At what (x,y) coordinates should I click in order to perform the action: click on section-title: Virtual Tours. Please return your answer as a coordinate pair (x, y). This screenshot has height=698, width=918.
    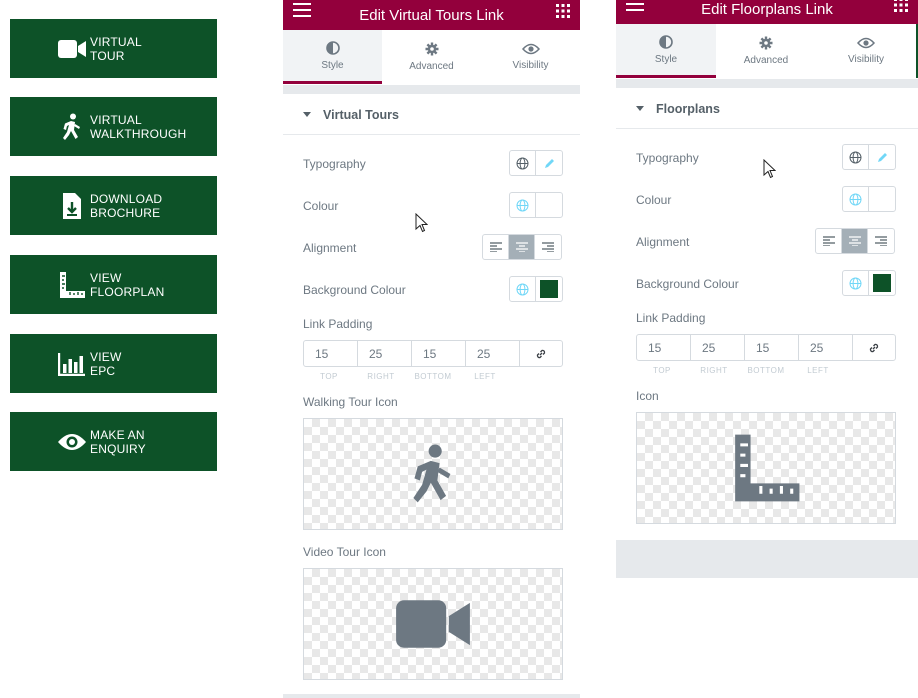
    Looking at the image, I should click on (361, 114).